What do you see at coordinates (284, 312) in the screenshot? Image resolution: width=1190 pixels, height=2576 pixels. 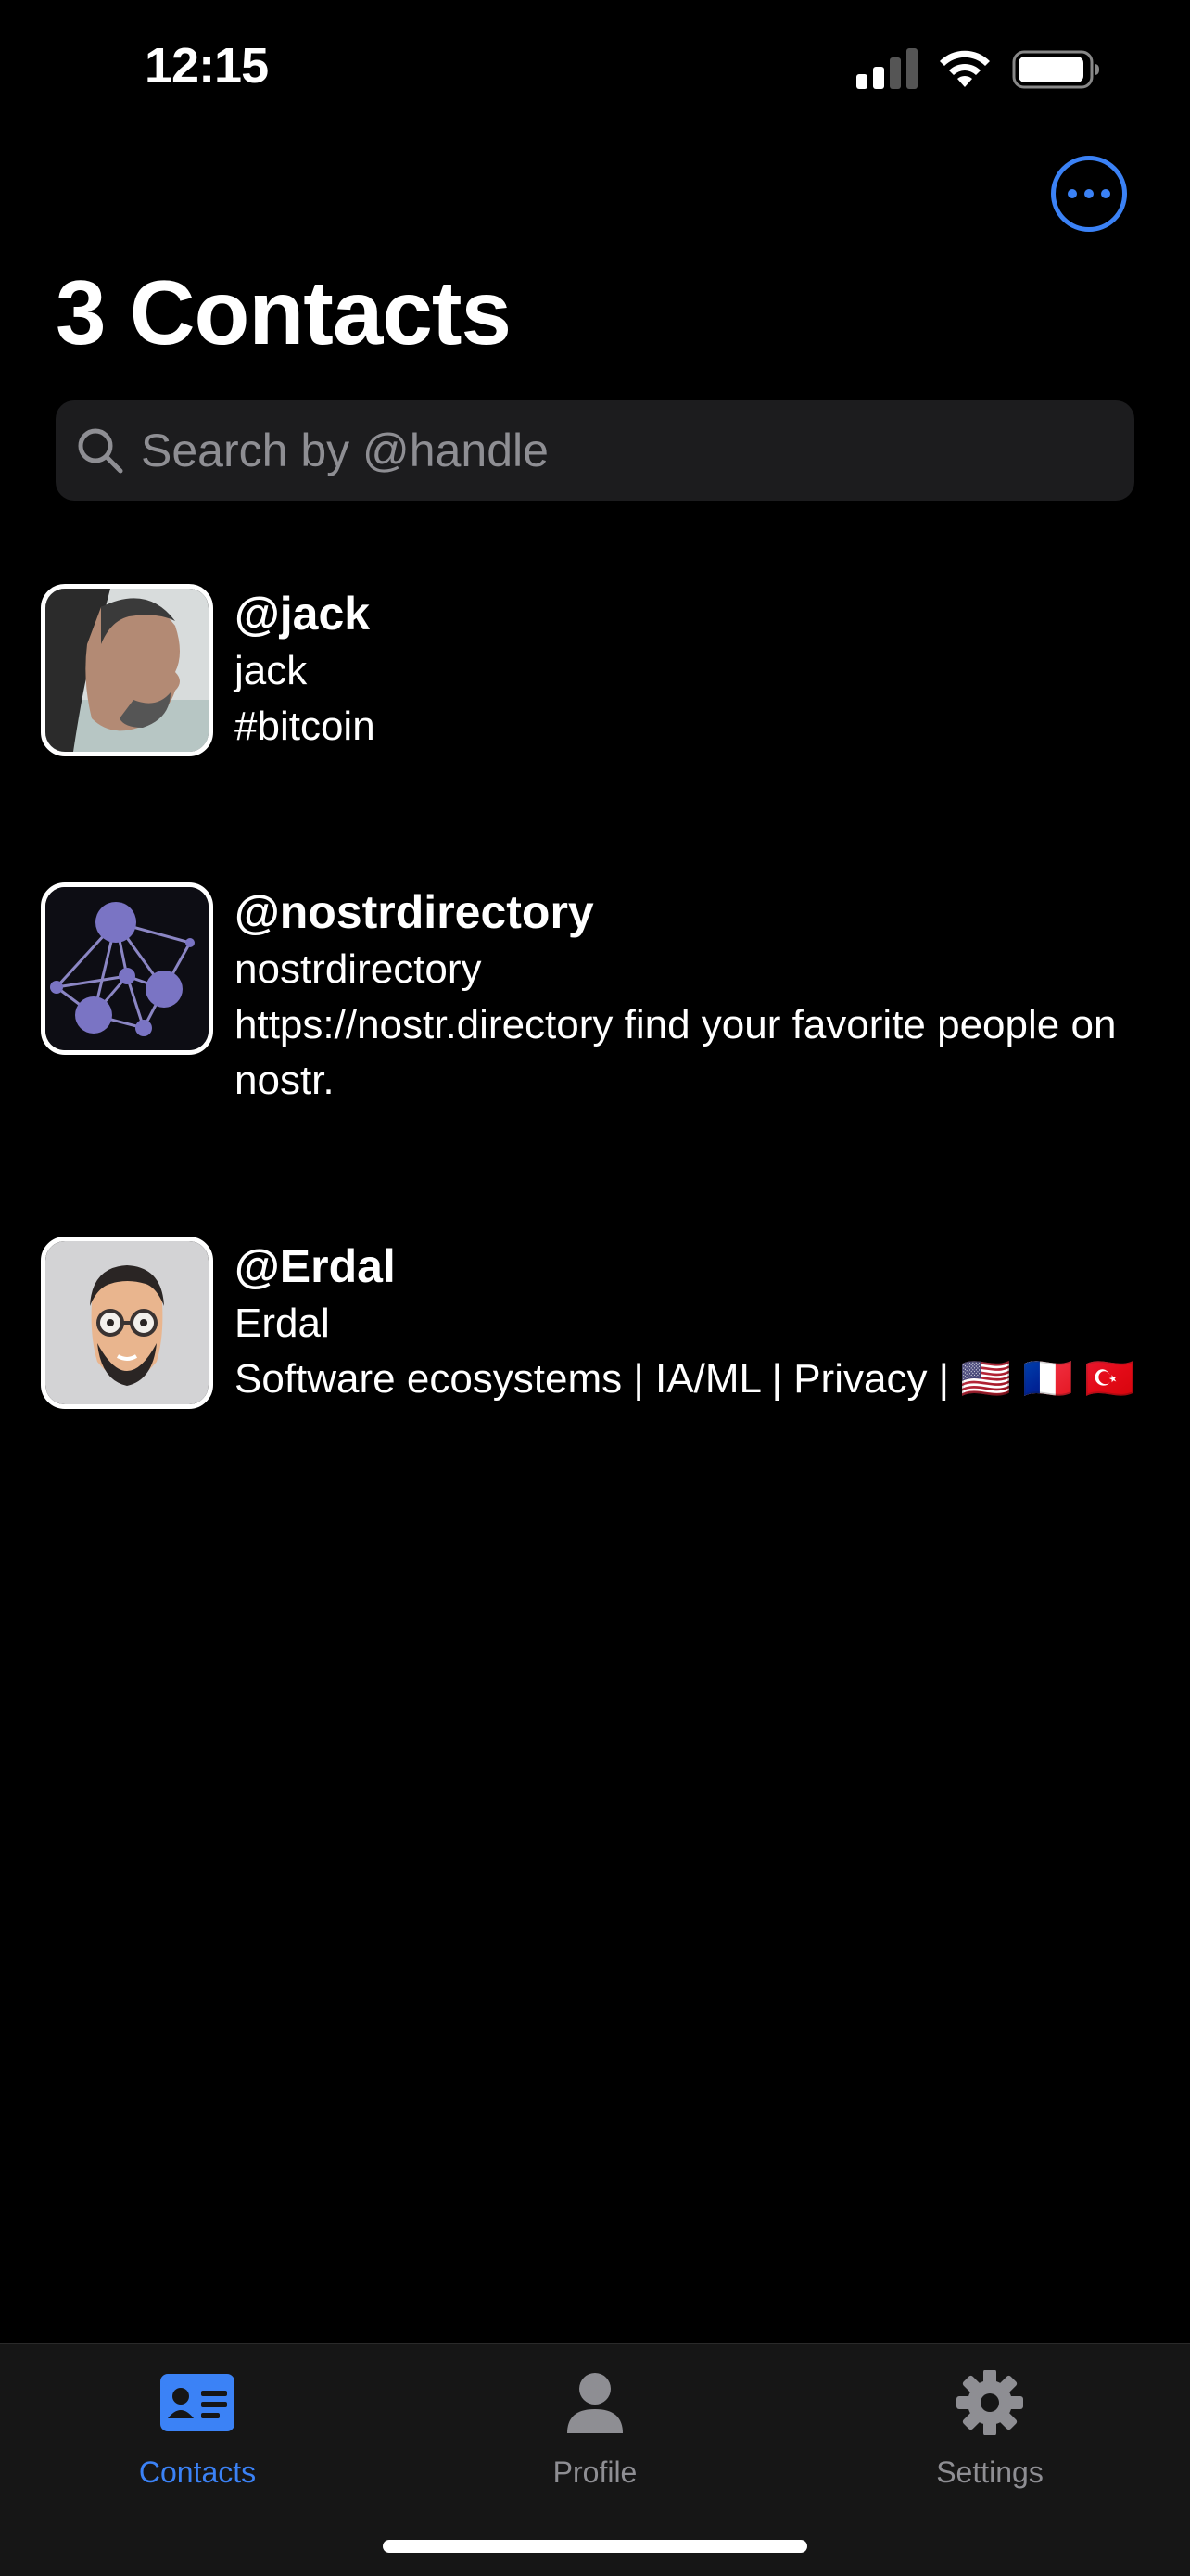 I see `page-title: 3 Contacts` at bounding box center [284, 312].